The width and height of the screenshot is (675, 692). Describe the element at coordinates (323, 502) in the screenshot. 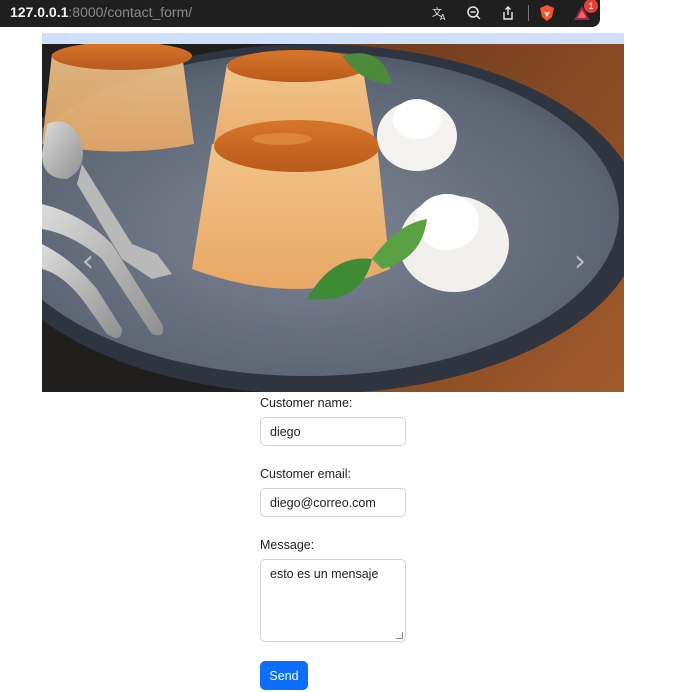

I see `customer-email-value: diego@correo.com` at that location.